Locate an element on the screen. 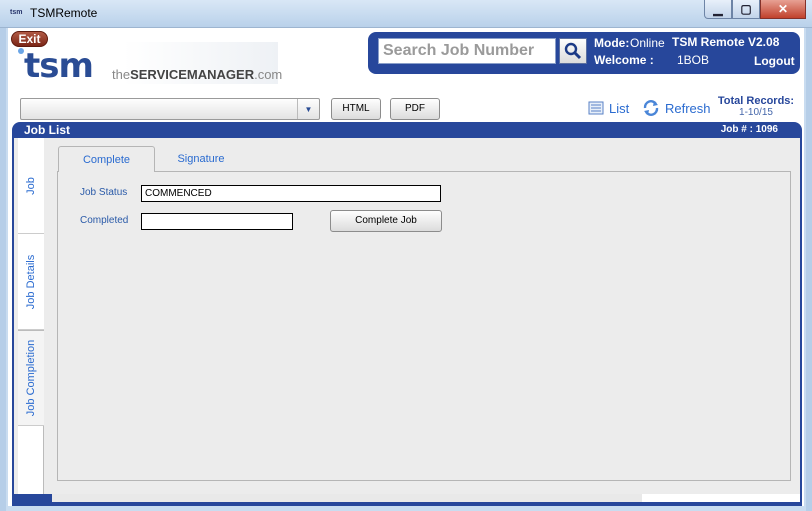 The image size is (812, 511). welcome-user: 1BOB is located at coordinates (693, 60).